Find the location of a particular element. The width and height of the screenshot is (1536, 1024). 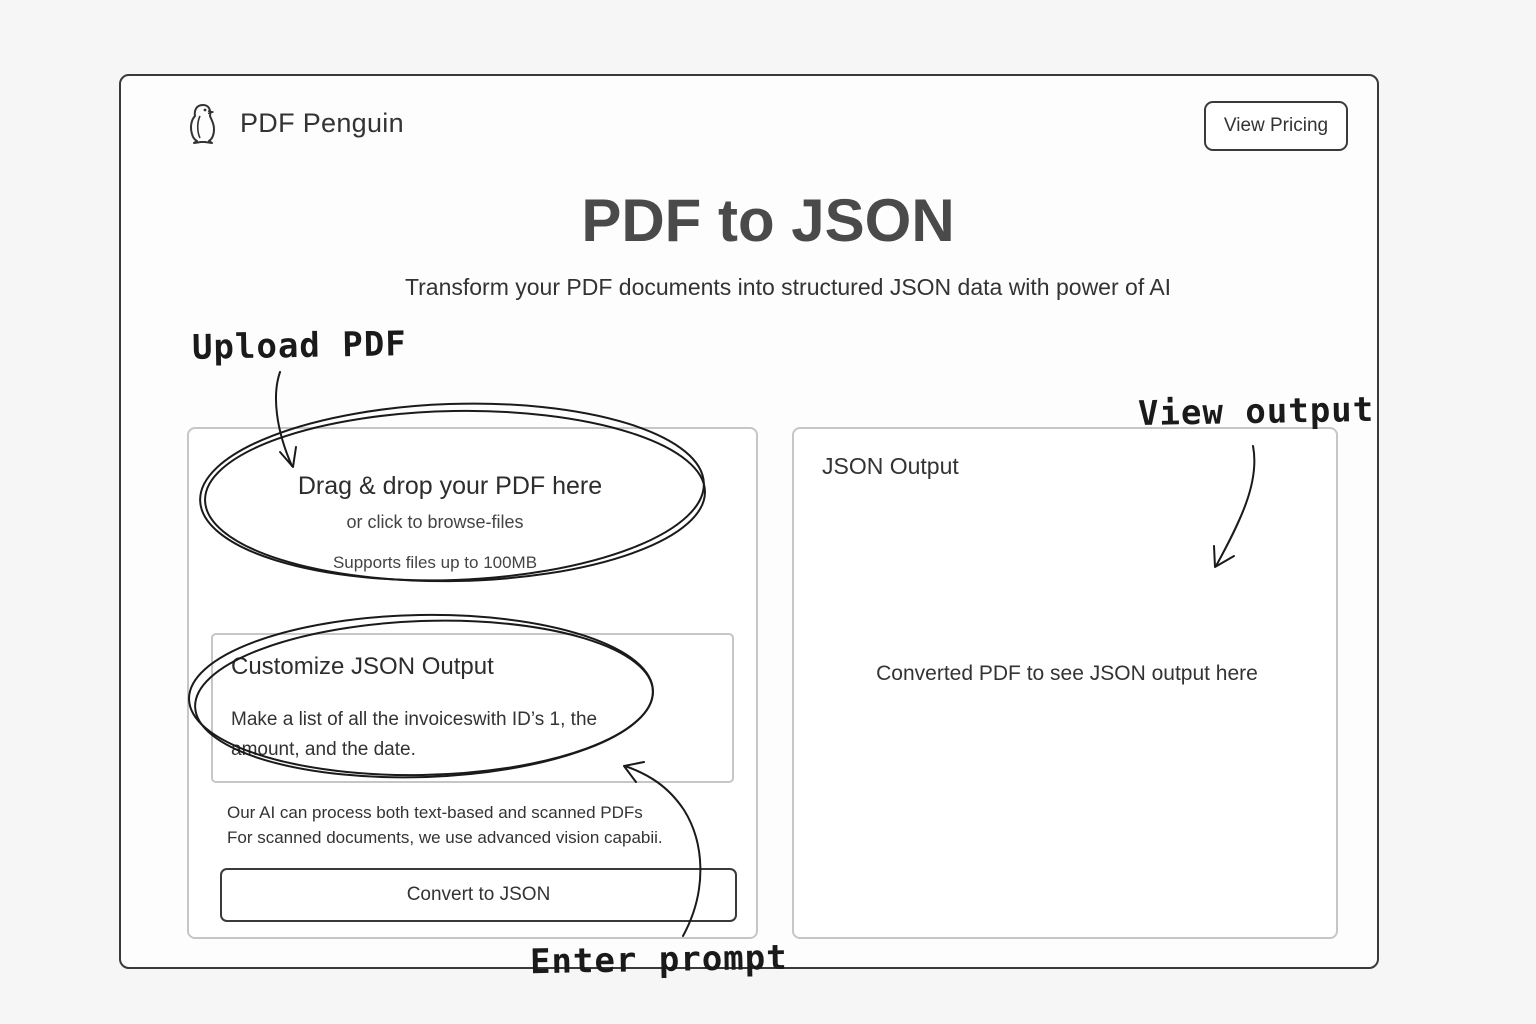

annotation-upload-pdf: Upload PDF is located at coordinates (299, 346).